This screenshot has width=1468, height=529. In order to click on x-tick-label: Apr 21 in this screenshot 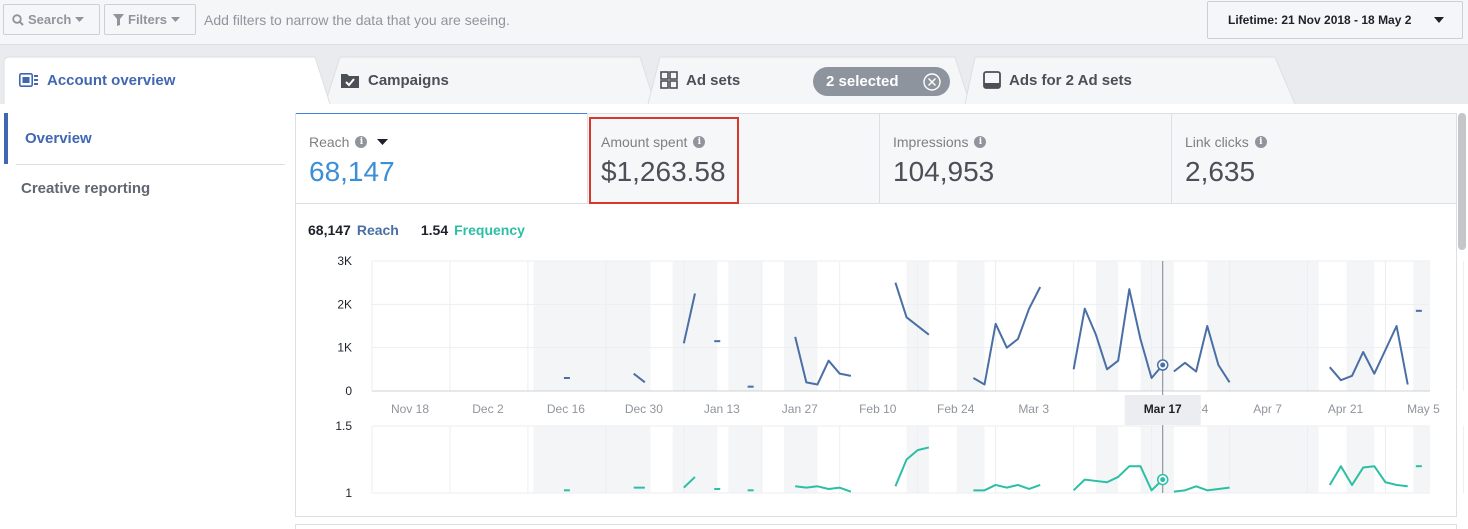, I will do `click(1346, 409)`.